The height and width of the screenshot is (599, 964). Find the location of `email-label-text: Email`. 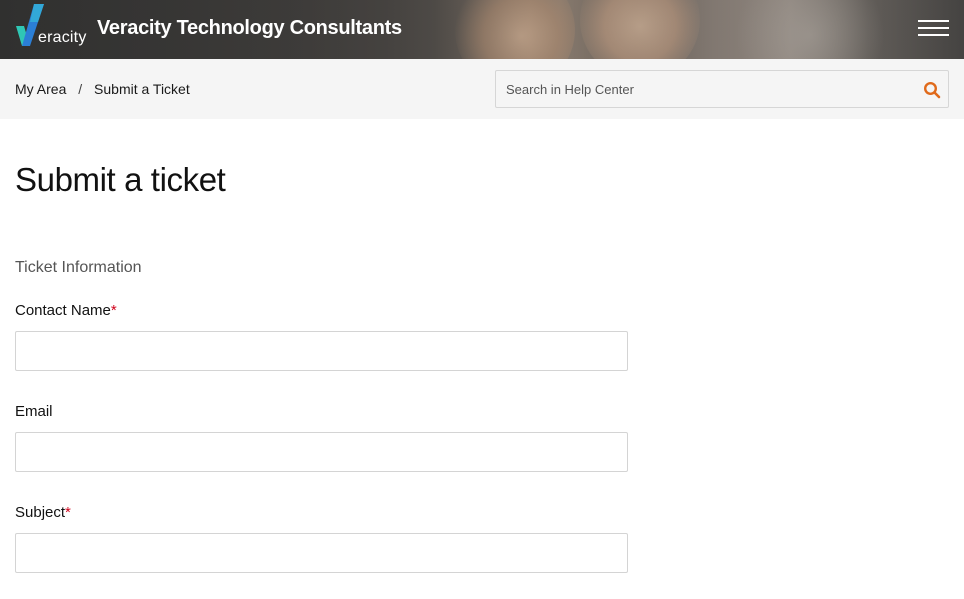

email-label-text: Email is located at coordinates (34, 411).